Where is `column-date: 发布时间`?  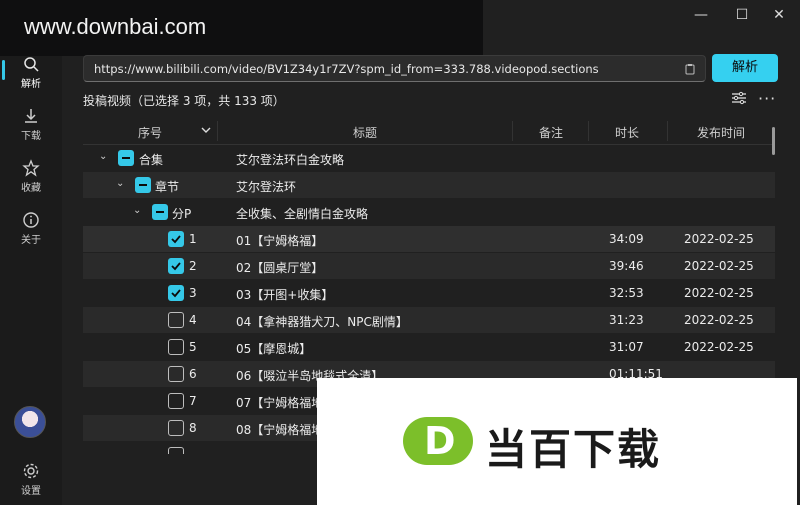
column-date: 发布时间 is located at coordinates (721, 132).